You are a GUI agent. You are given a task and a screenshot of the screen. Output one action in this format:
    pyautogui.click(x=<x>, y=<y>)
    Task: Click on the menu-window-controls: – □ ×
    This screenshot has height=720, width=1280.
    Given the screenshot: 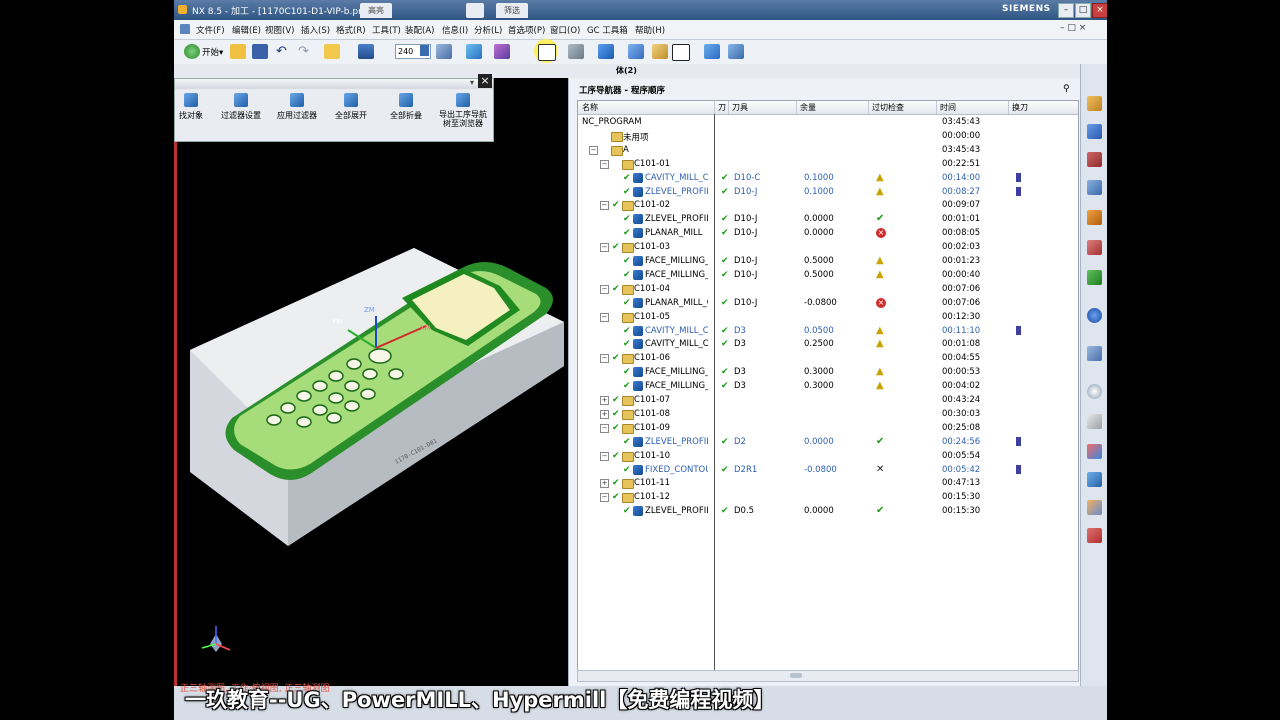 What is the action you would take?
    pyautogui.click(x=1080, y=29)
    